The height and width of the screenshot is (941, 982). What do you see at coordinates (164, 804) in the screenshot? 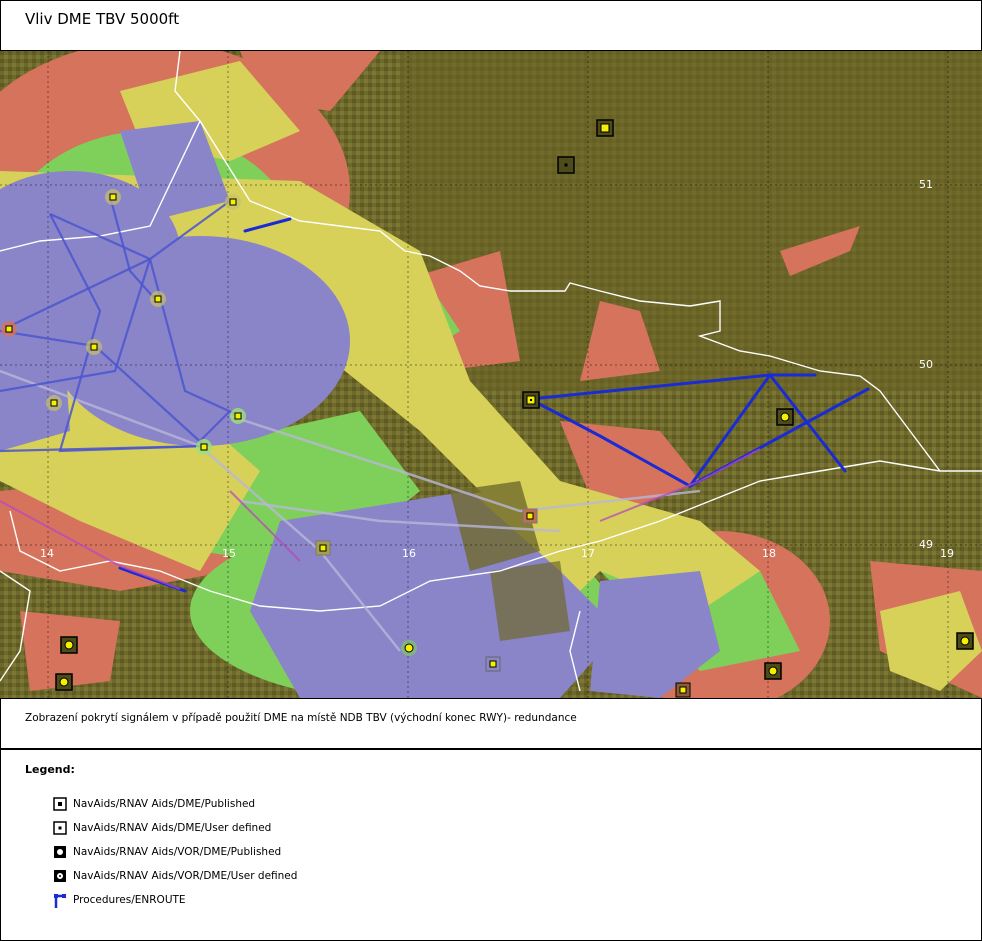
I see `legend-item-label: NavAids/RNAV Aids/DME/Published` at bounding box center [164, 804].